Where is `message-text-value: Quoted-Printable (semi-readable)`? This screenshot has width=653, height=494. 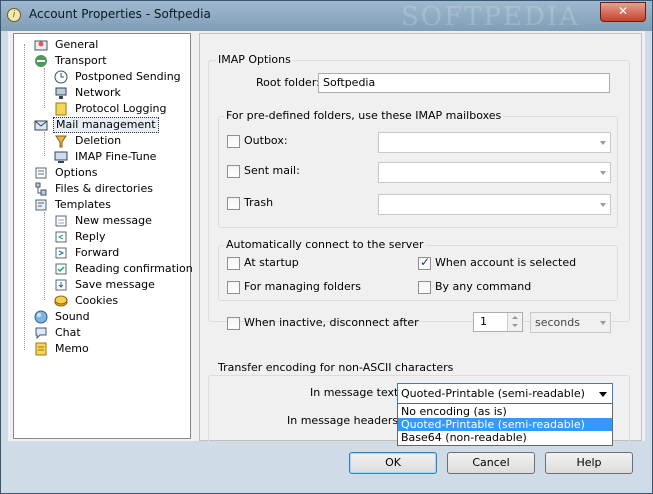 message-text-value: Quoted-Printable (semi-readable) is located at coordinates (493, 393).